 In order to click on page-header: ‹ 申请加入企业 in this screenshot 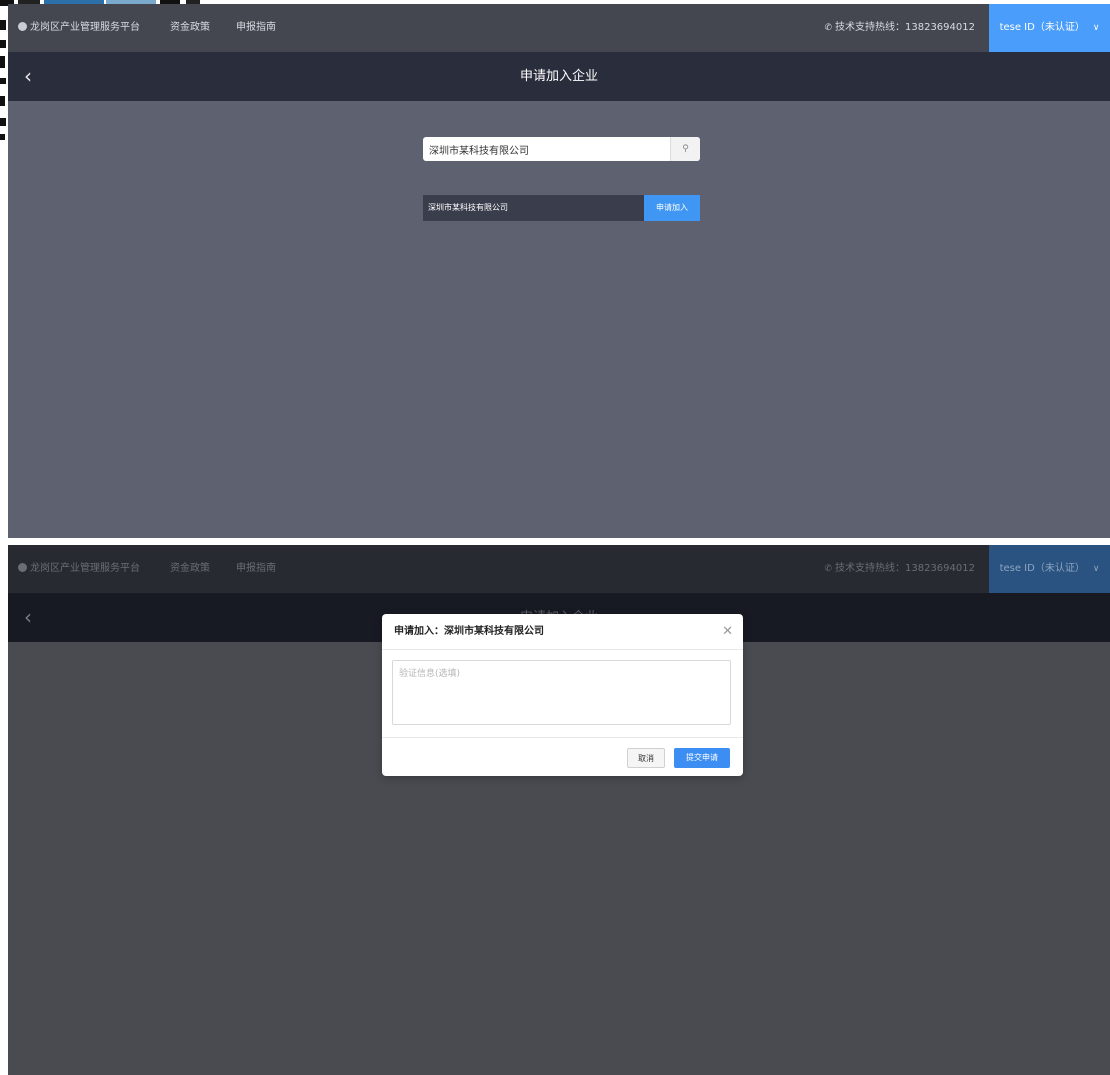, I will do `click(559, 76)`.